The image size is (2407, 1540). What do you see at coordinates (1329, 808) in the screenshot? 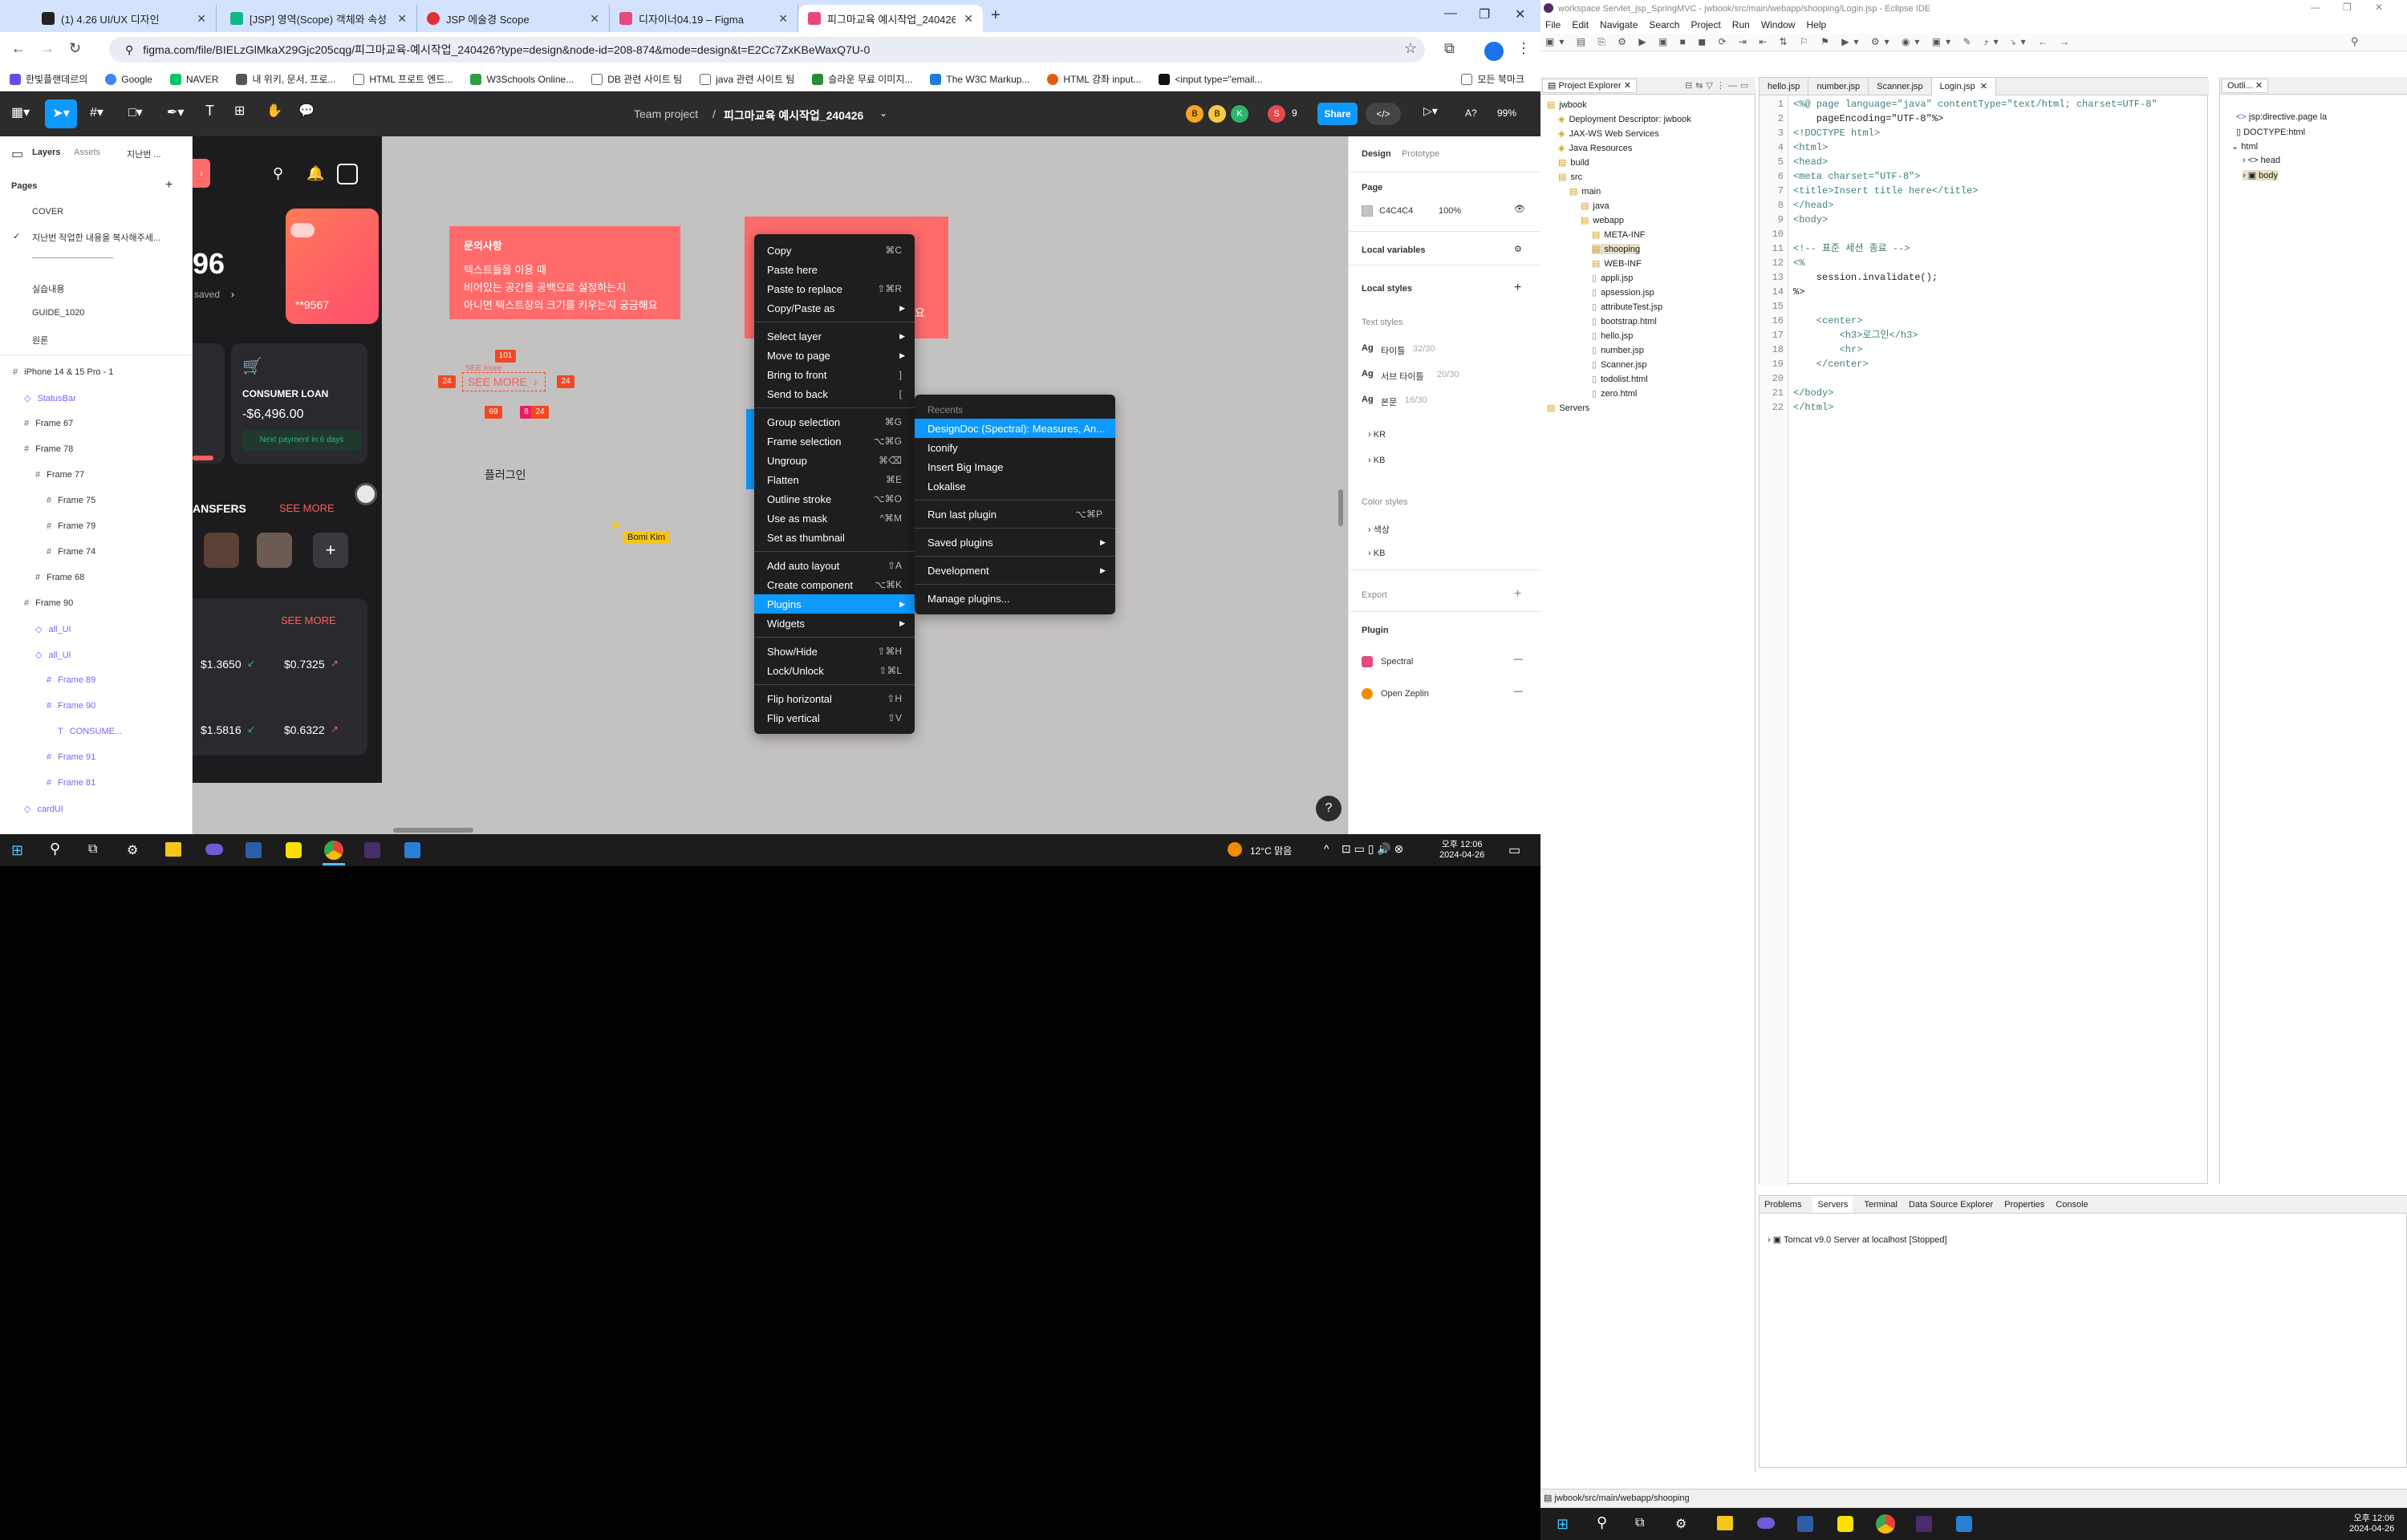
I see `help-icon: ?` at bounding box center [1329, 808].